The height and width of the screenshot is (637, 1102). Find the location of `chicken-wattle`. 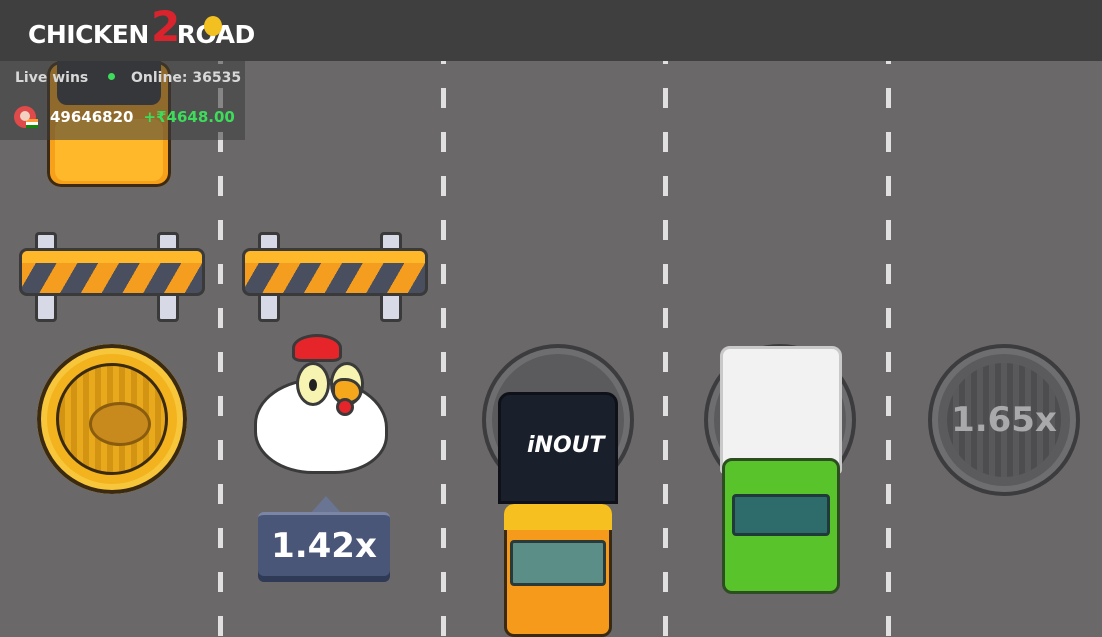

chicken-wattle is located at coordinates (345, 407).